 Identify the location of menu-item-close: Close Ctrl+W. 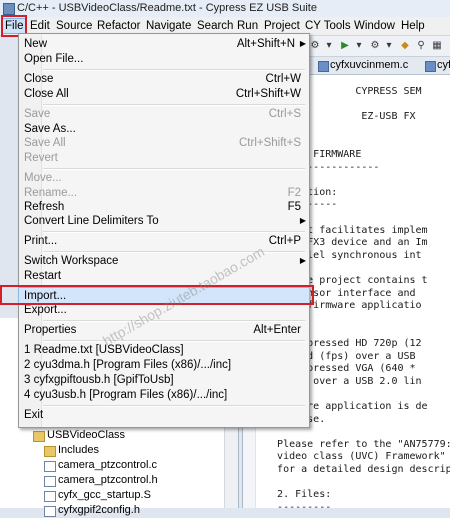
(164, 79).